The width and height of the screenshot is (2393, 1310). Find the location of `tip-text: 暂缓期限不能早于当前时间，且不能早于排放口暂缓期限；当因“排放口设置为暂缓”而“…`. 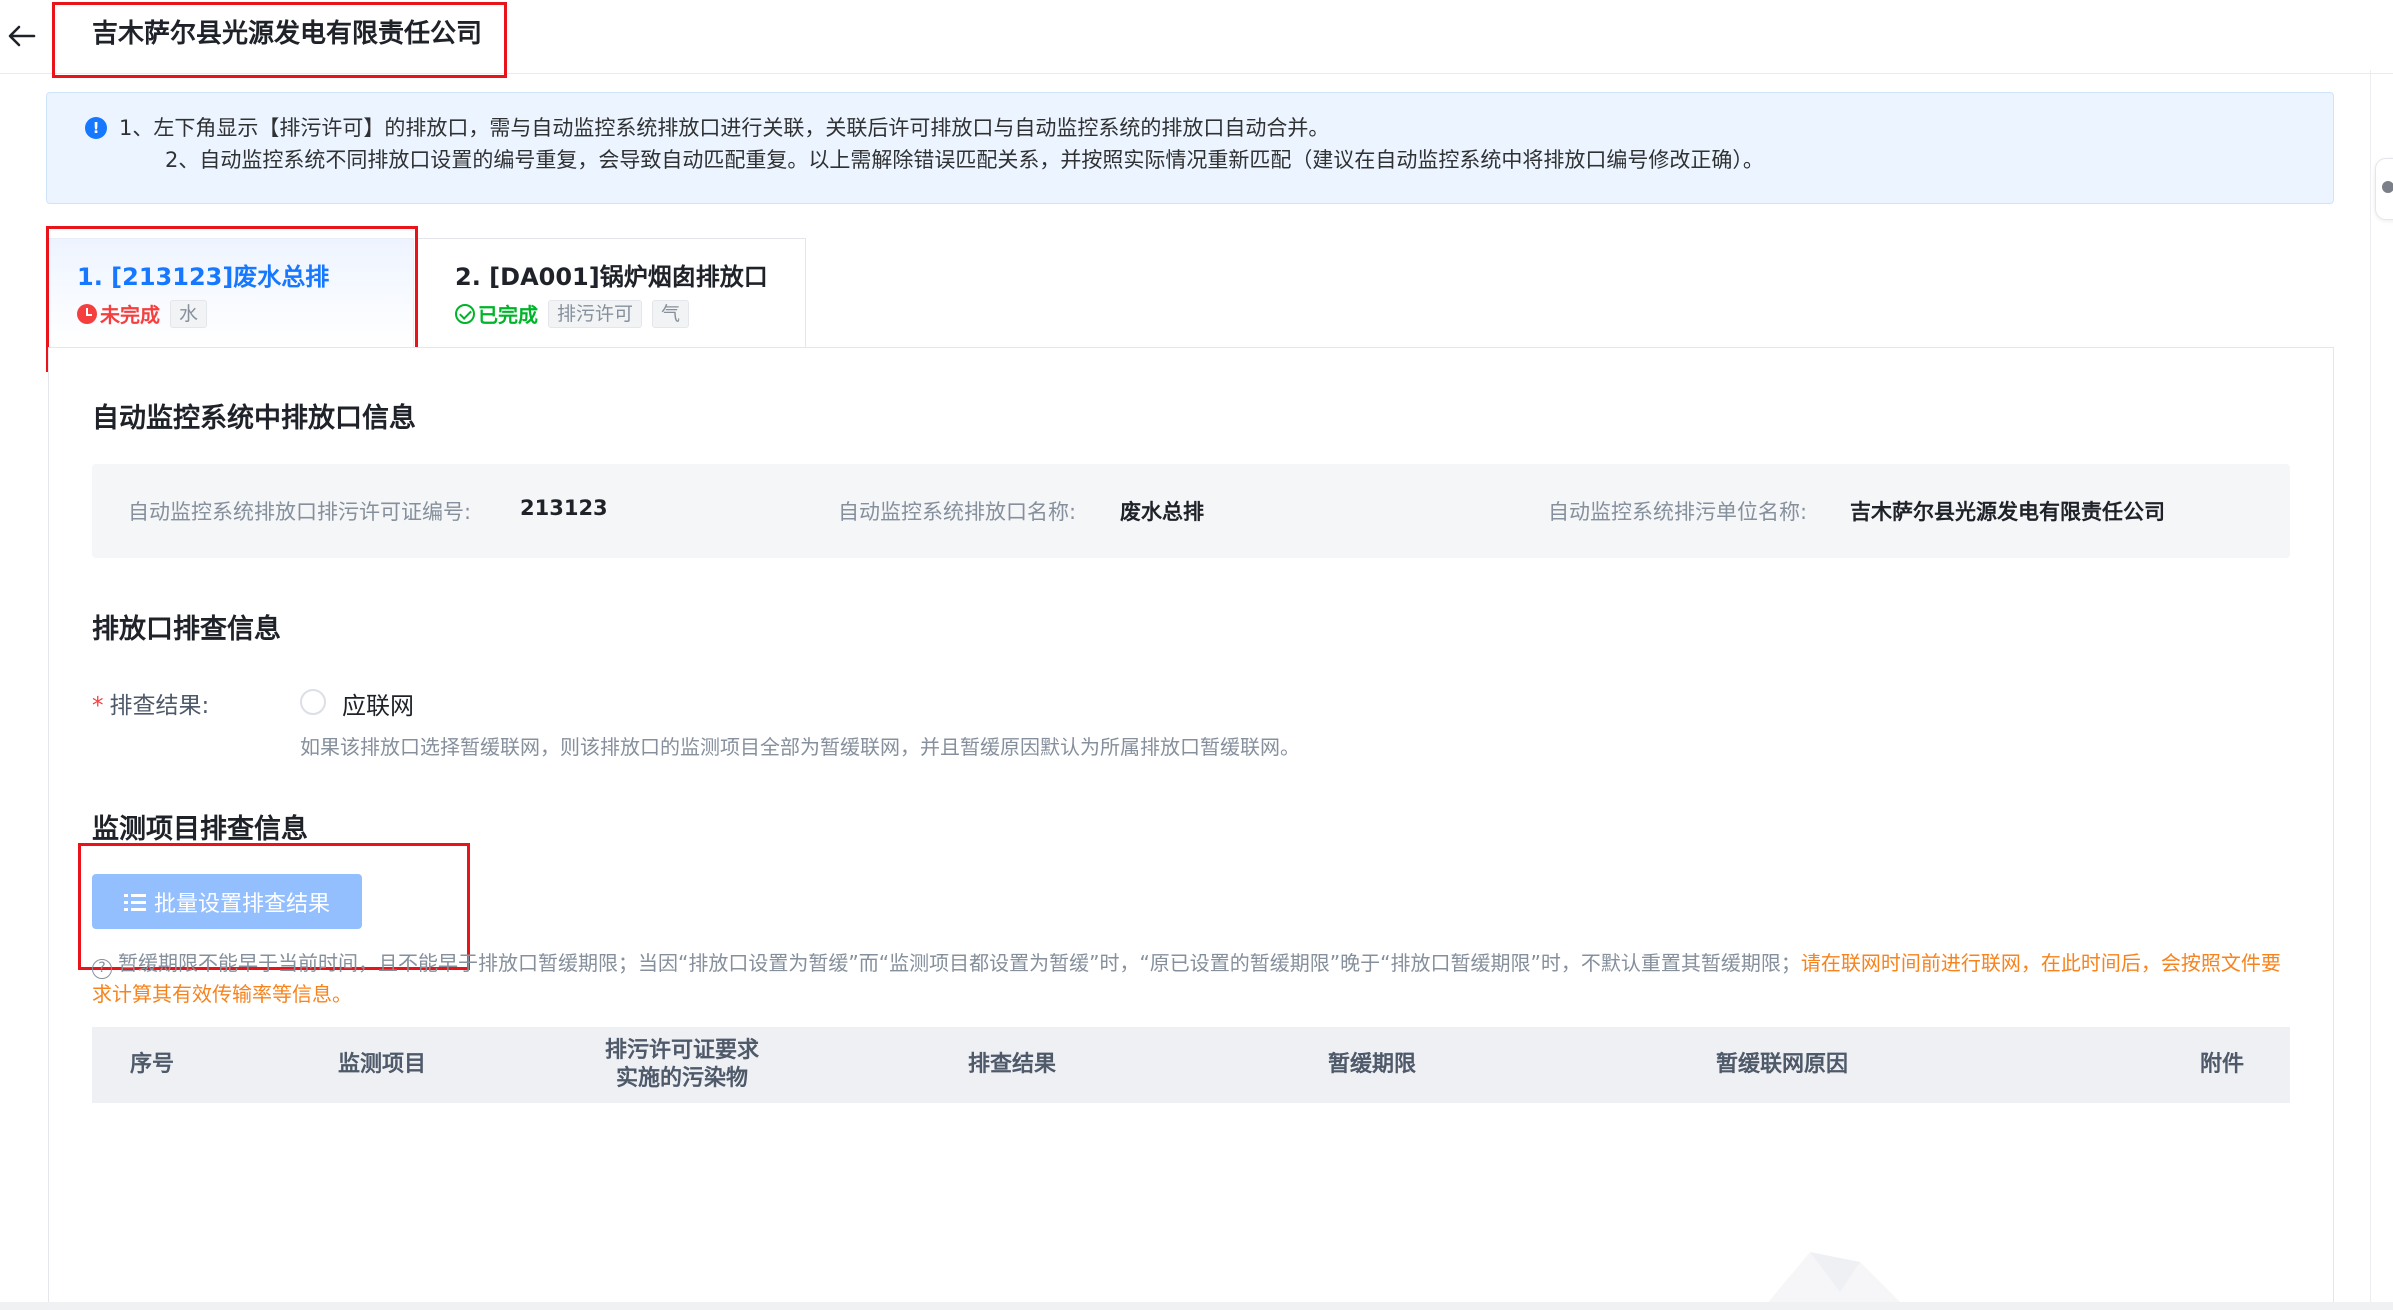

tip-text: 暂缓期限不能早于当前时间，且不能早于排放口暂缓期限；当因“排放口设置为暂缓”而“… is located at coordinates (959, 963).